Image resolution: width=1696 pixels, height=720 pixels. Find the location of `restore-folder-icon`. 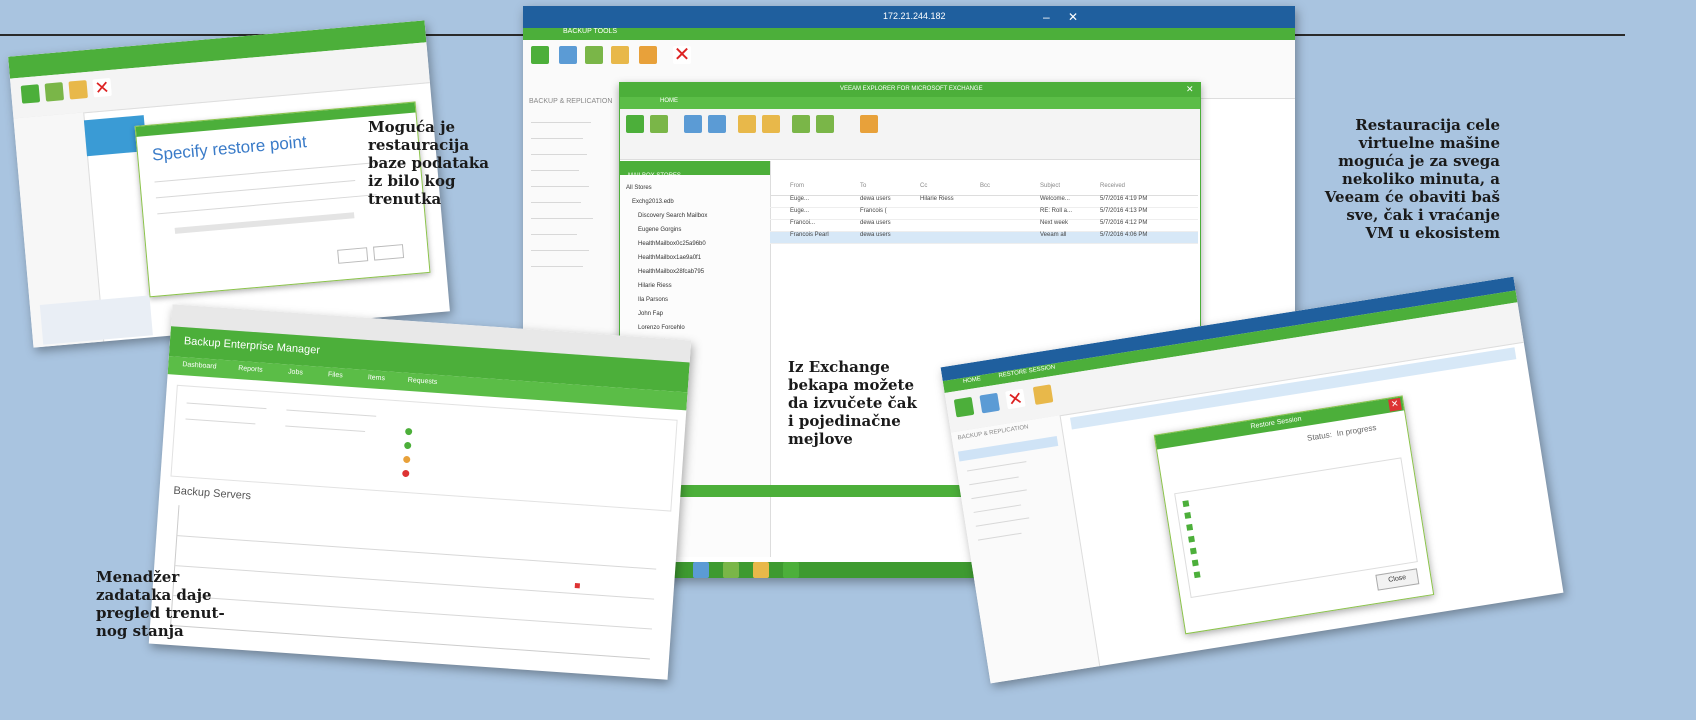

restore-folder-icon is located at coordinates (801, 124).